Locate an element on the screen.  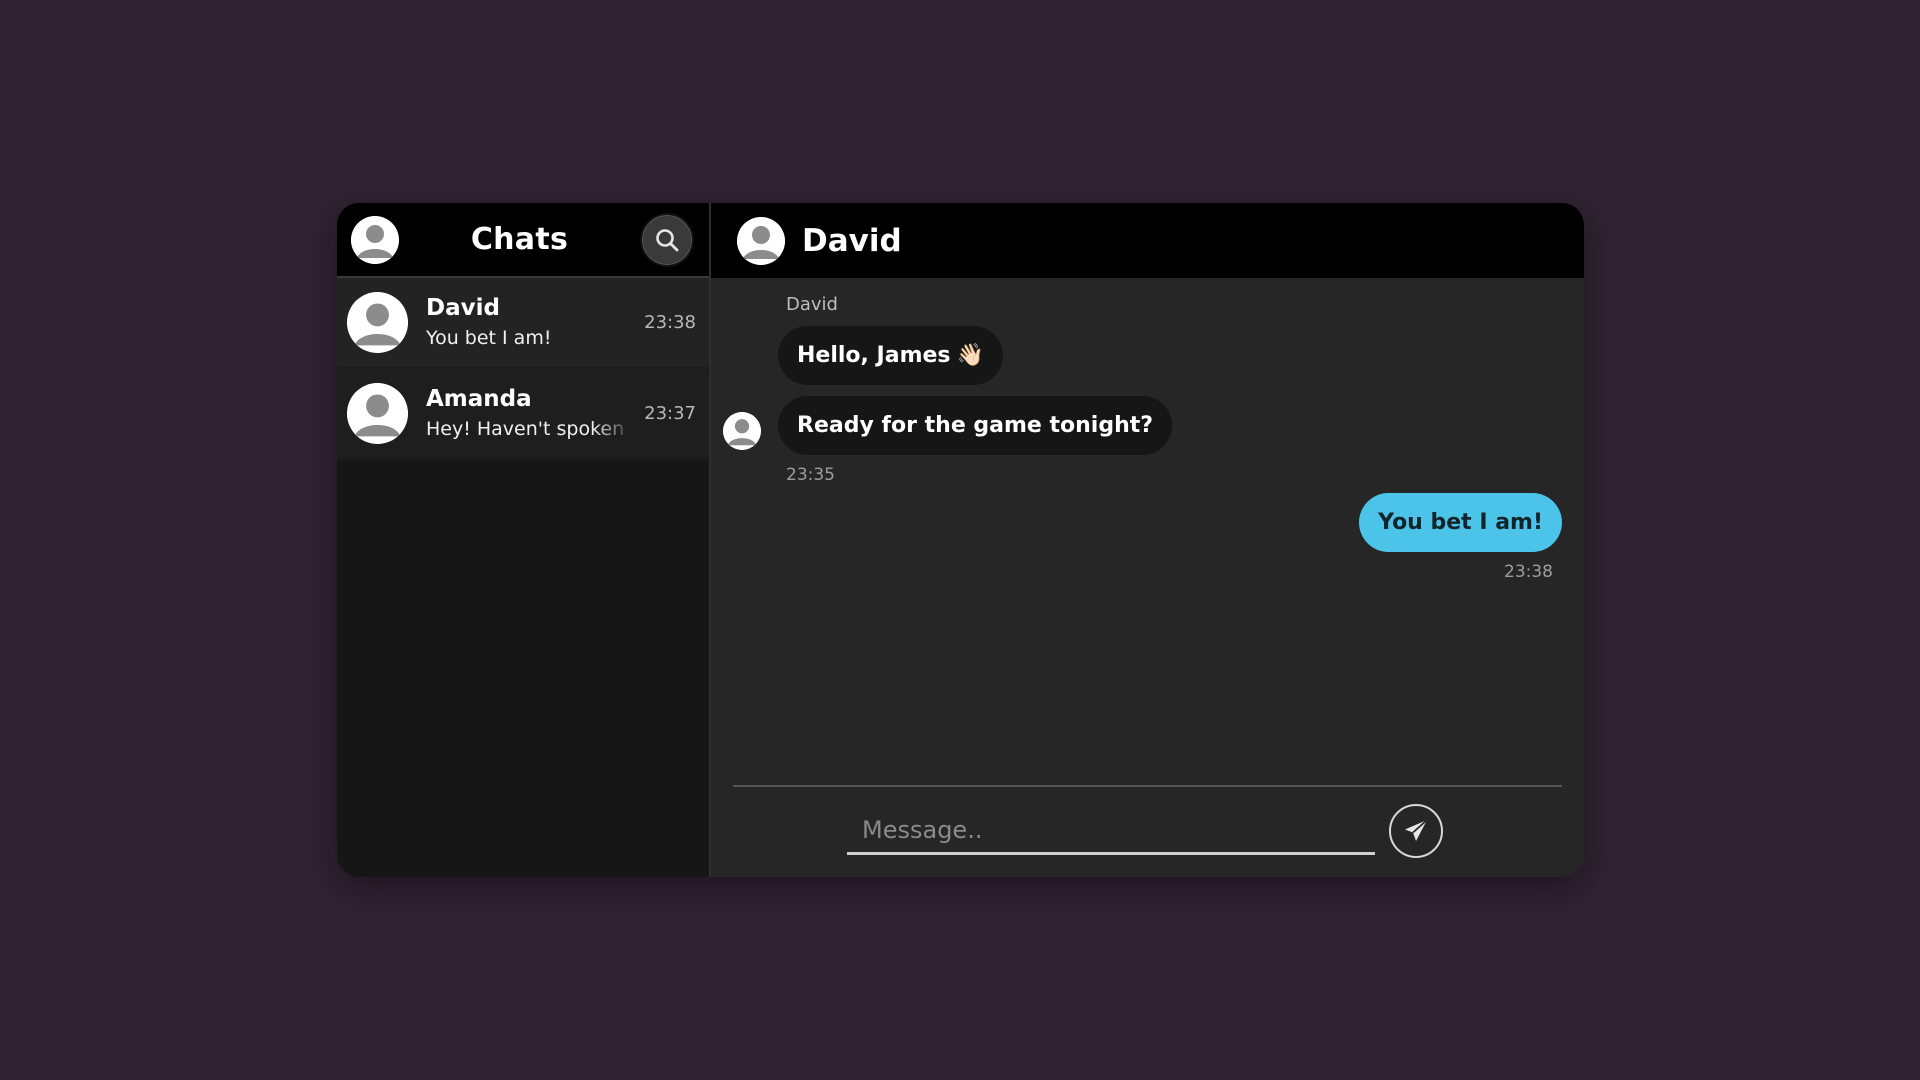
message-bubble-incoming: Ready for the game tonight? is located at coordinates (975, 425).